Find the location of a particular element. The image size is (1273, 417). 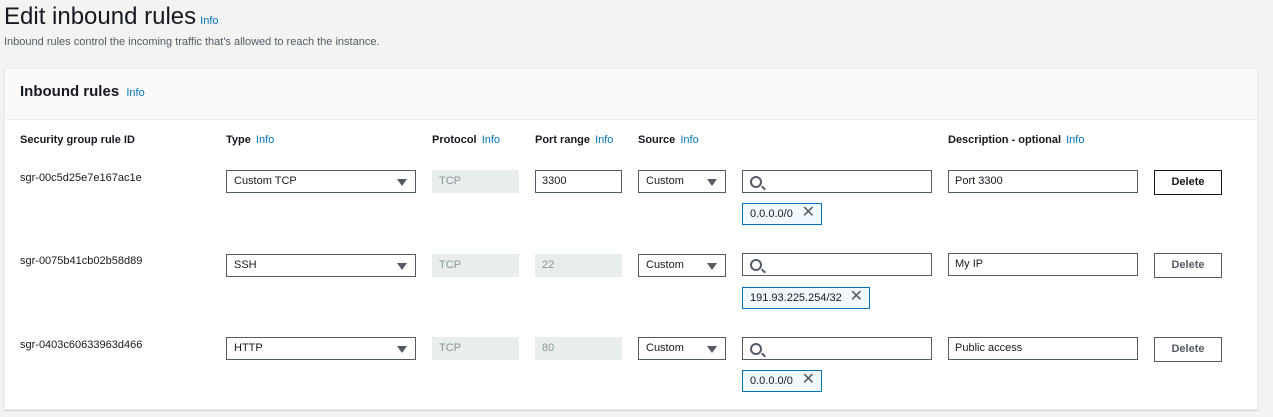

column-header-rule-id-label: Security group rule ID is located at coordinates (77, 140).